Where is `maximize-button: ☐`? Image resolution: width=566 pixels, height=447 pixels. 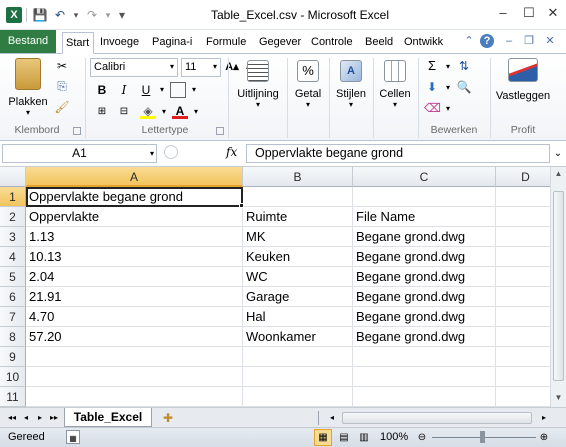 maximize-button: ☐ is located at coordinates (529, 13).